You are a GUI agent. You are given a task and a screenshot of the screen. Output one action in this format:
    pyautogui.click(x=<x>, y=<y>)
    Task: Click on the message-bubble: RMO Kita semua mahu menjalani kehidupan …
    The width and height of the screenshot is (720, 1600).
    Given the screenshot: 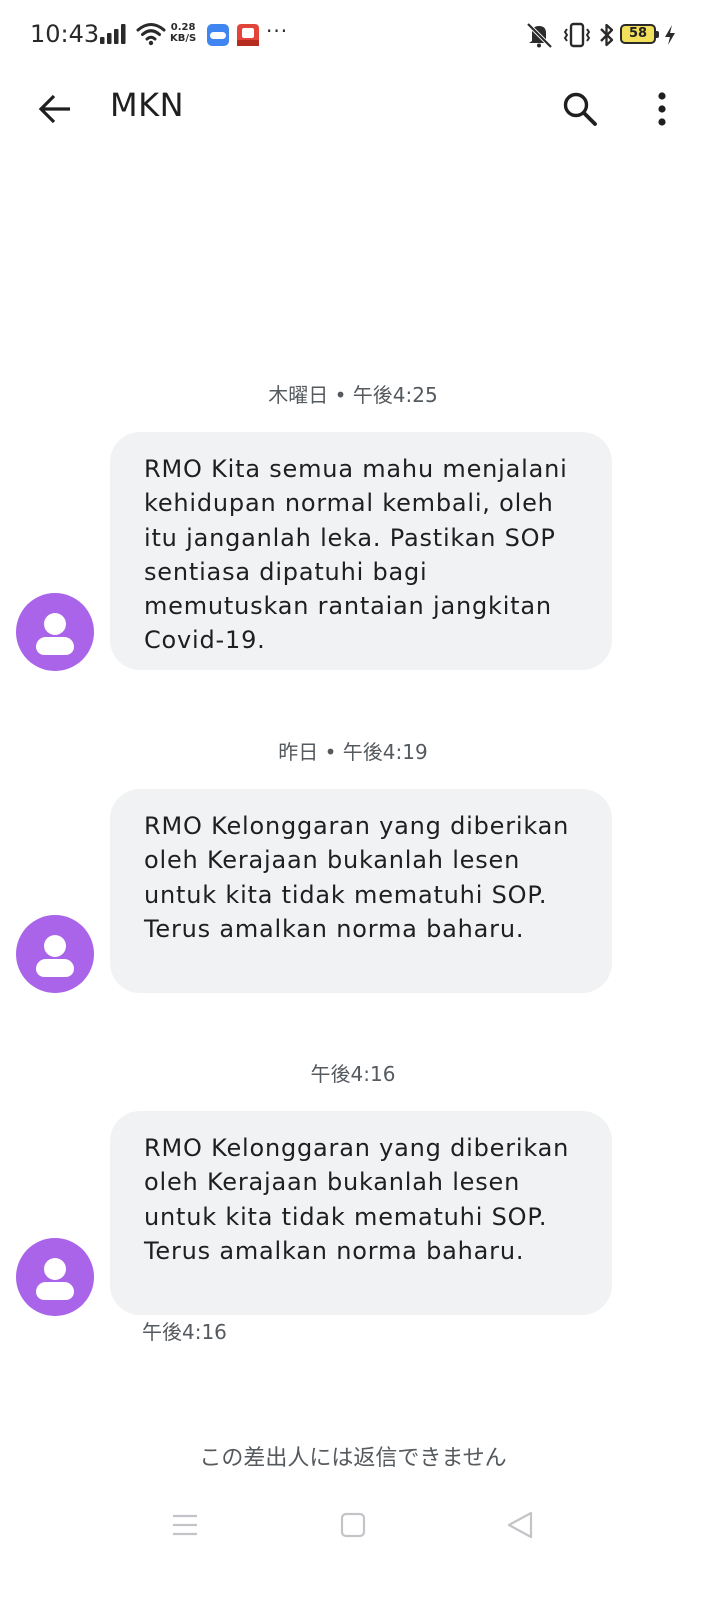 What is the action you would take?
    pyautogui.click(x=361, y=551)
    